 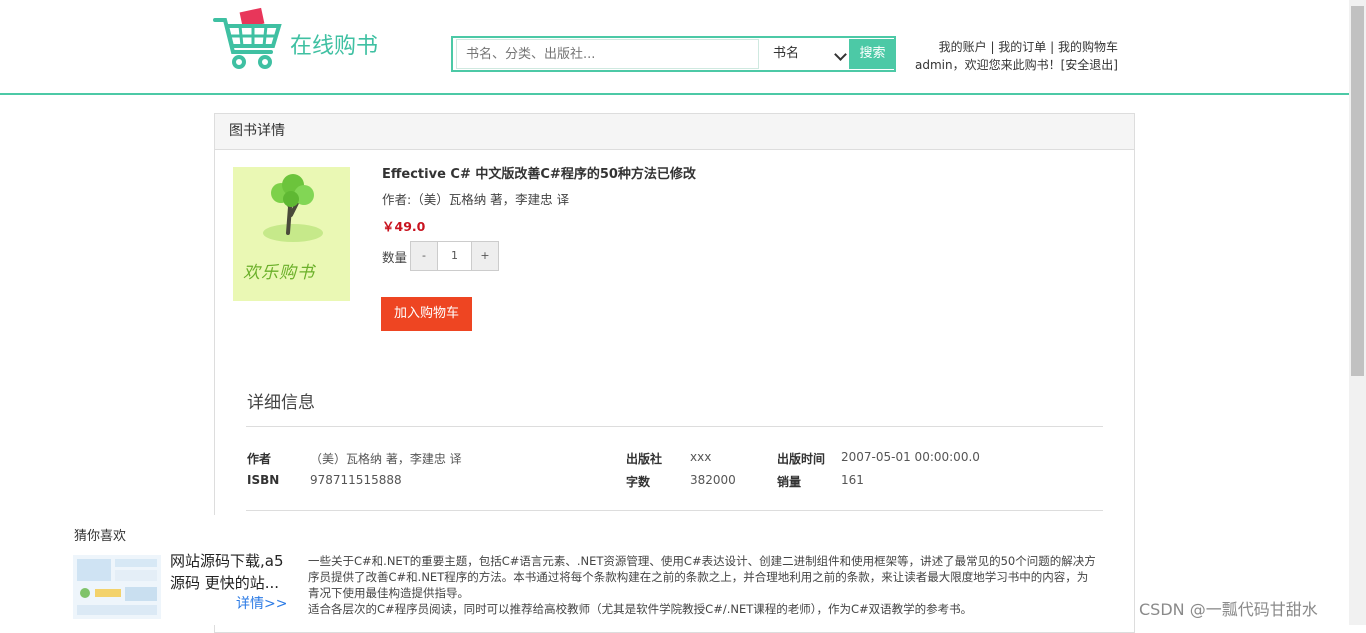 I want to click on description-line: 青况下使用最佳构造提供指导。, so click(x=388, y=593).